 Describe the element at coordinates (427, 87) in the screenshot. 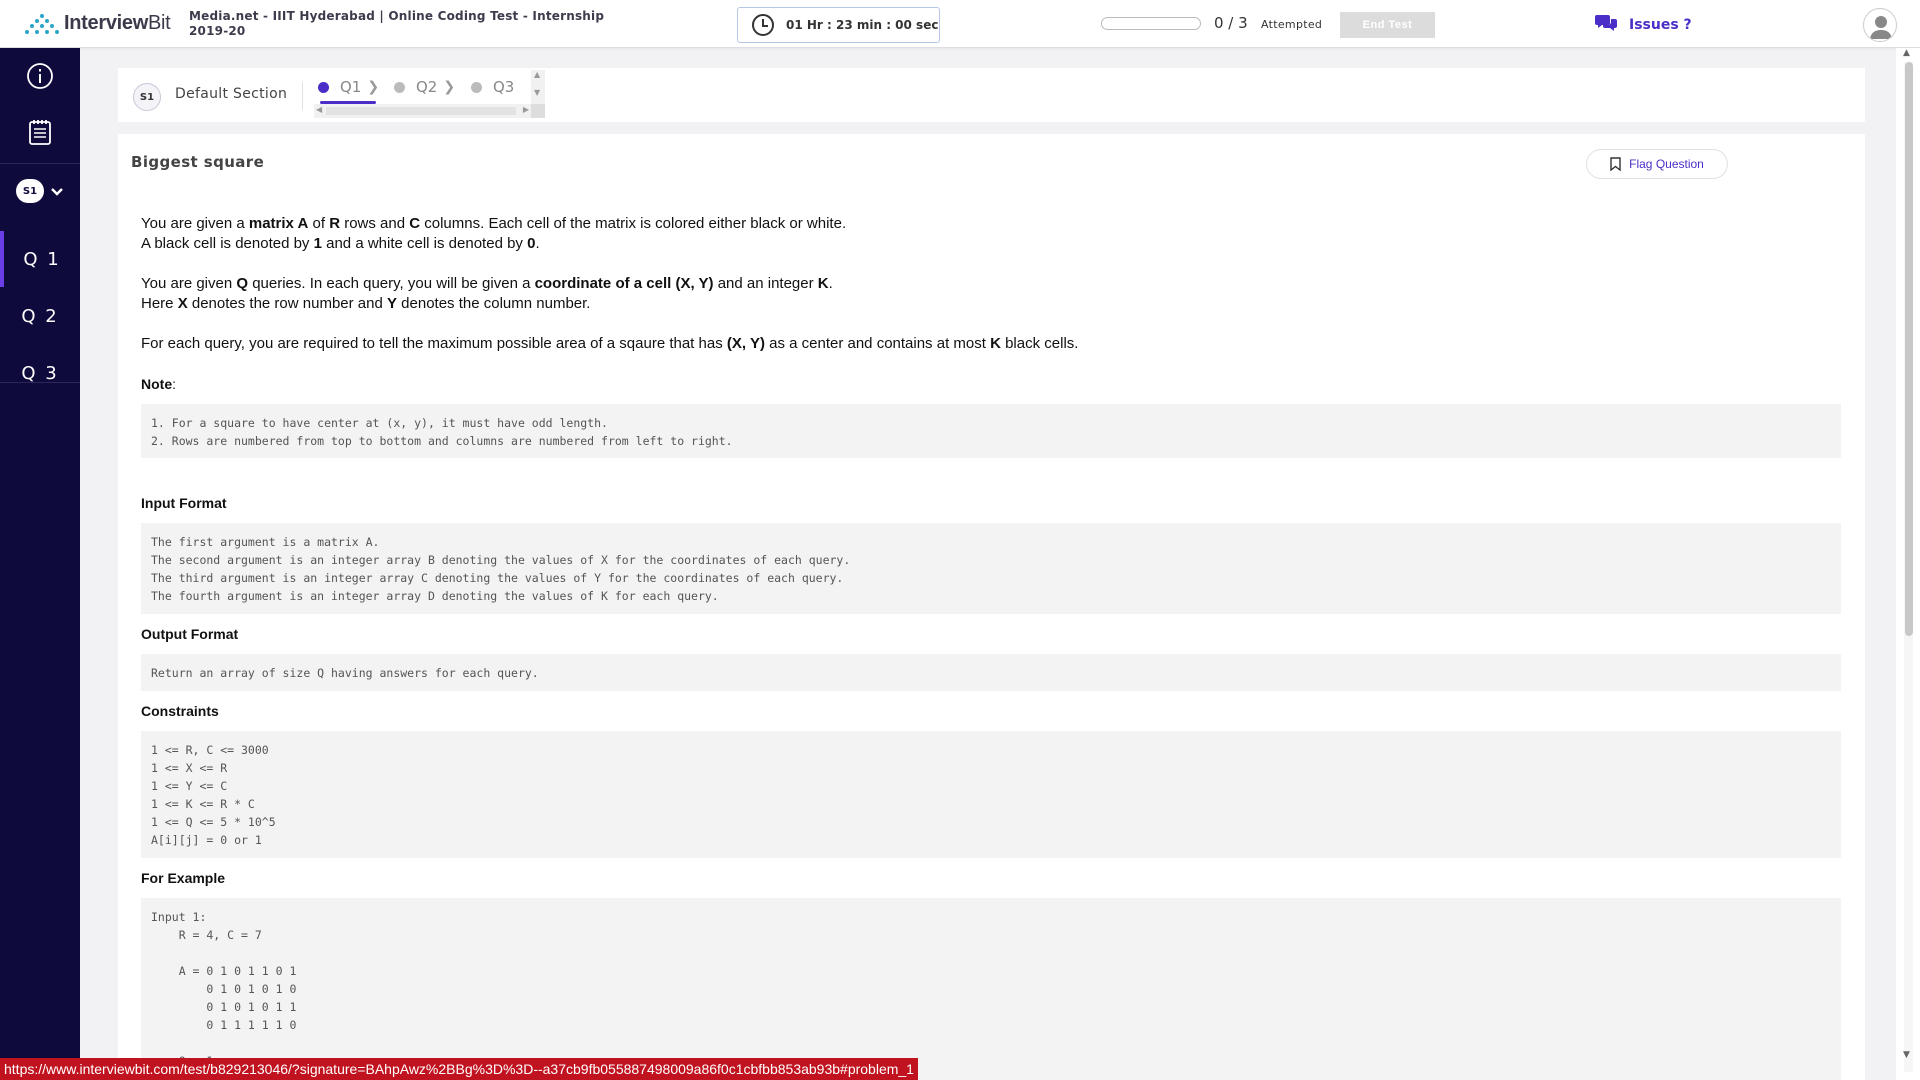

I see `tab-label: Q2` at that location.